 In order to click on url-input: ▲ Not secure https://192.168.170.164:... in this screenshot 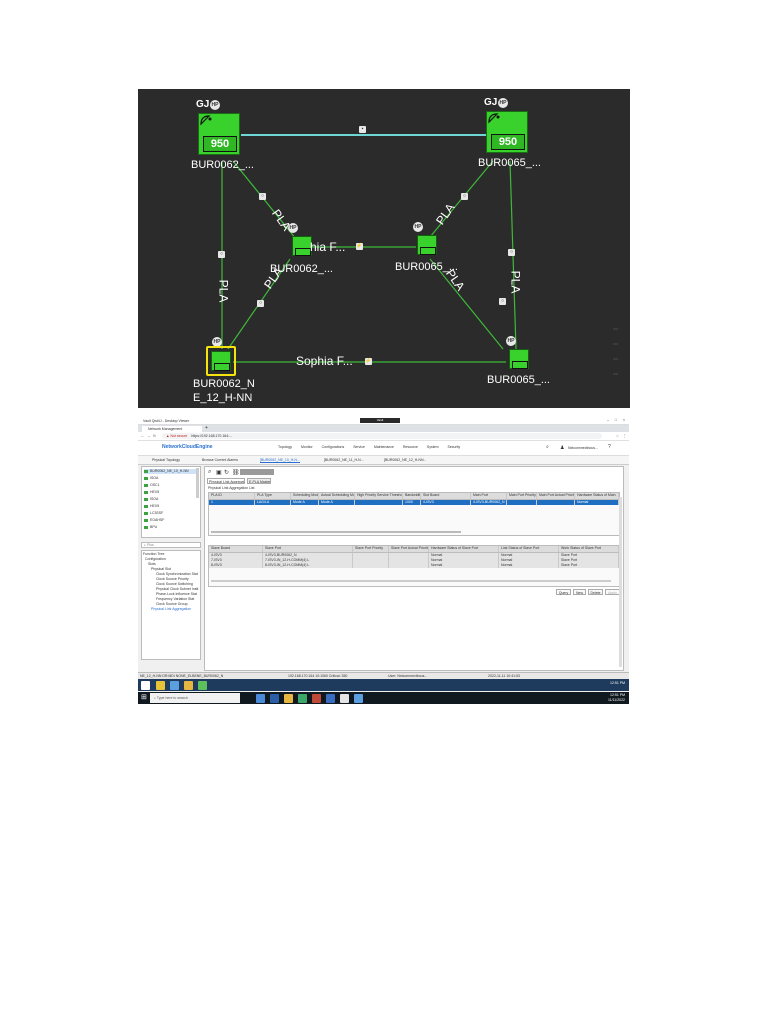, I will do `click(382, 436)`.